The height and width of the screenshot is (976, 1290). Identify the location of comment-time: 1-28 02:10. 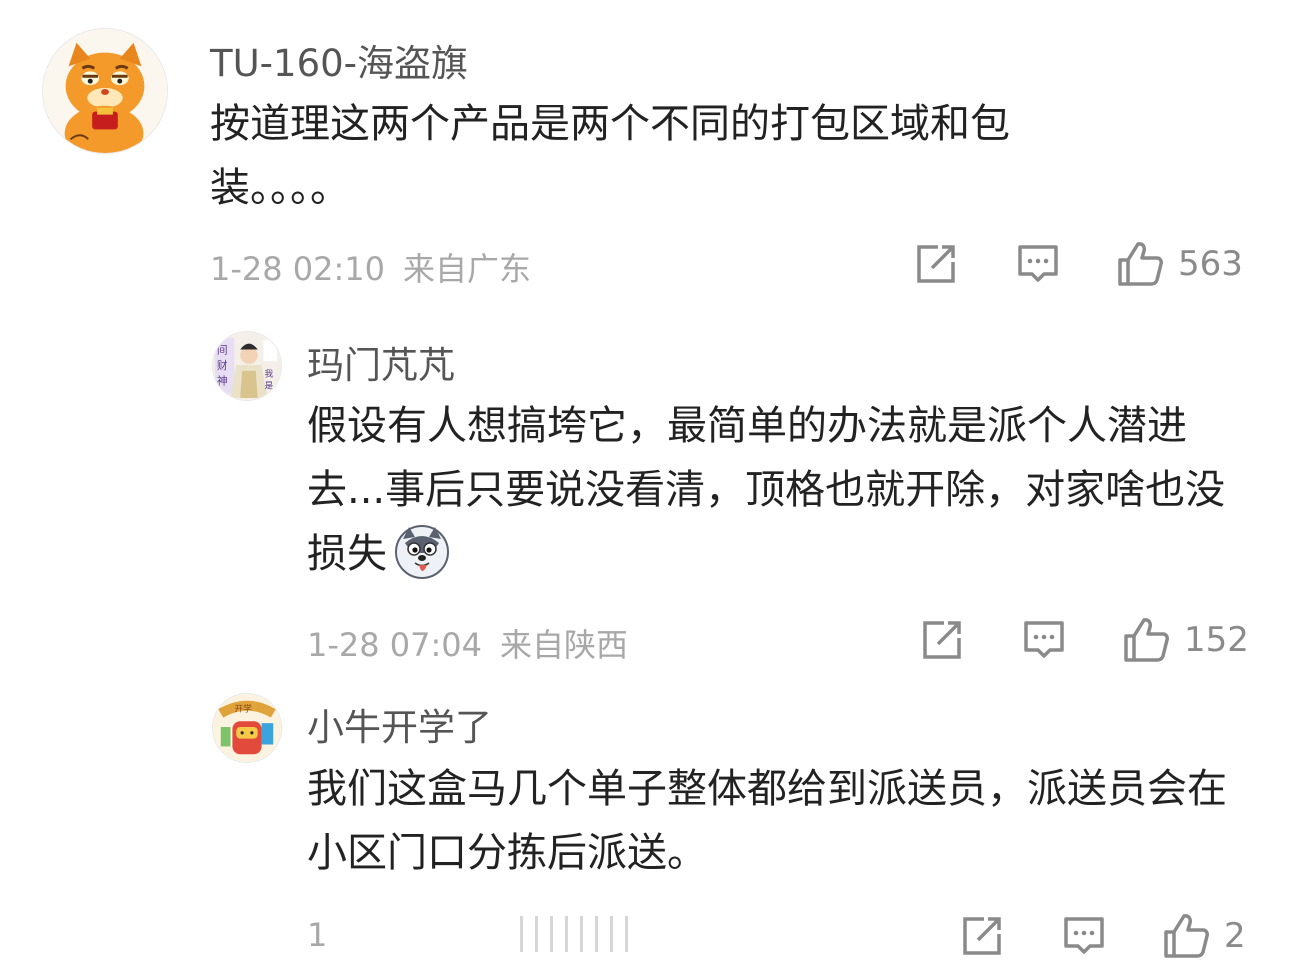
(298, 269).